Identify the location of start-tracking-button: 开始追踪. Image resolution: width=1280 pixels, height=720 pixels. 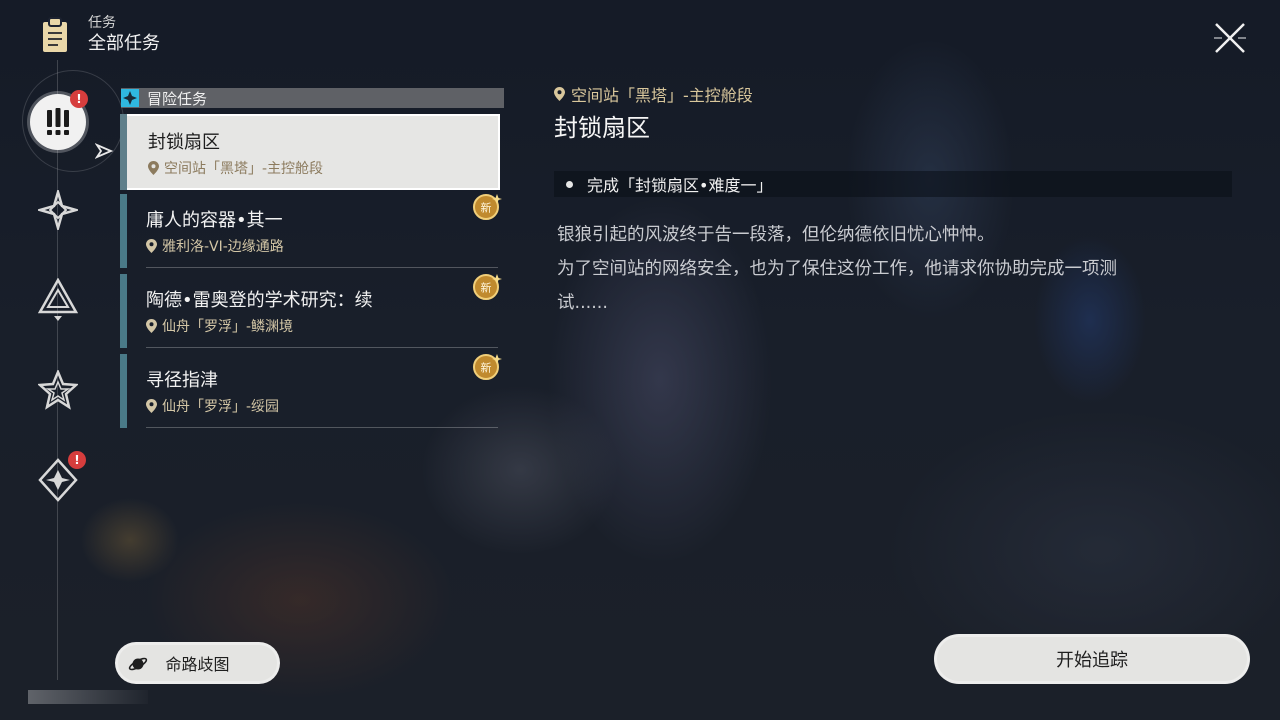
(1092, 659).